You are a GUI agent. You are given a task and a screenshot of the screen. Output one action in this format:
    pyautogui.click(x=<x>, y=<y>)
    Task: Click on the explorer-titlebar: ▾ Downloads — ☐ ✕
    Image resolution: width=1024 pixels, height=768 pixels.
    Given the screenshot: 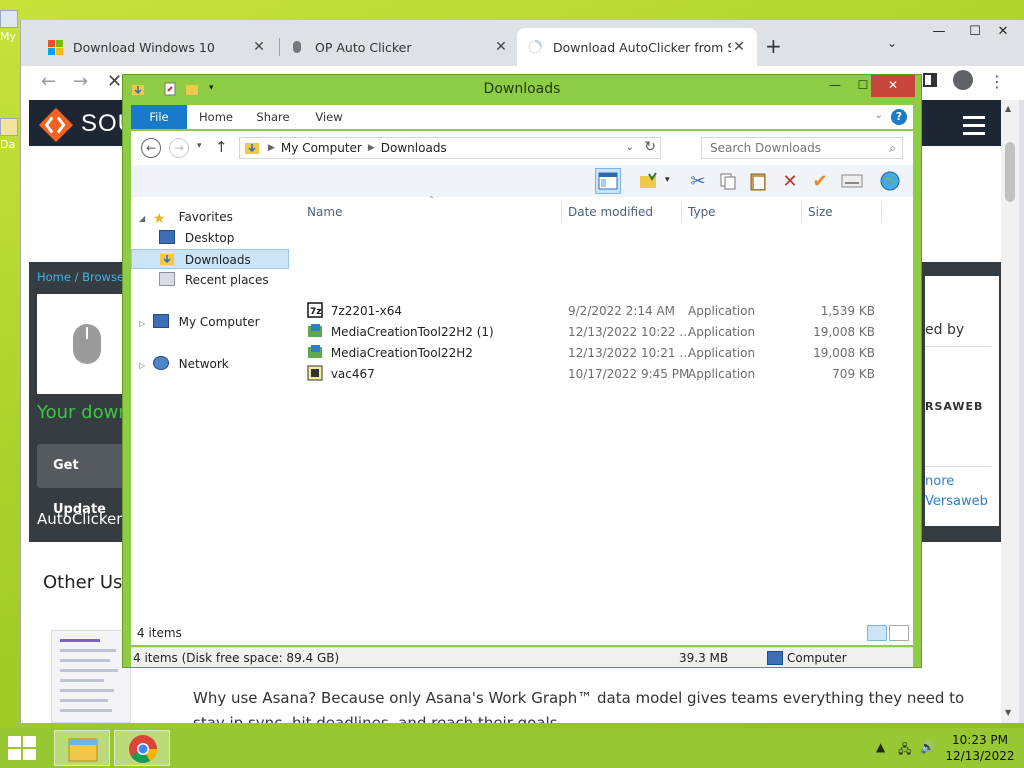 What is the action you would take?
    pyautogui.click(x=522, y=90)
    